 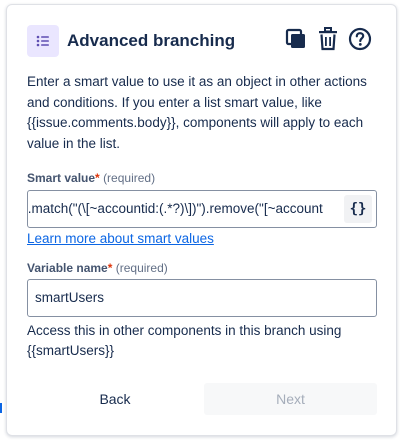 I want to click on panel-title: Advanced branching, so click(x=151, y=40).